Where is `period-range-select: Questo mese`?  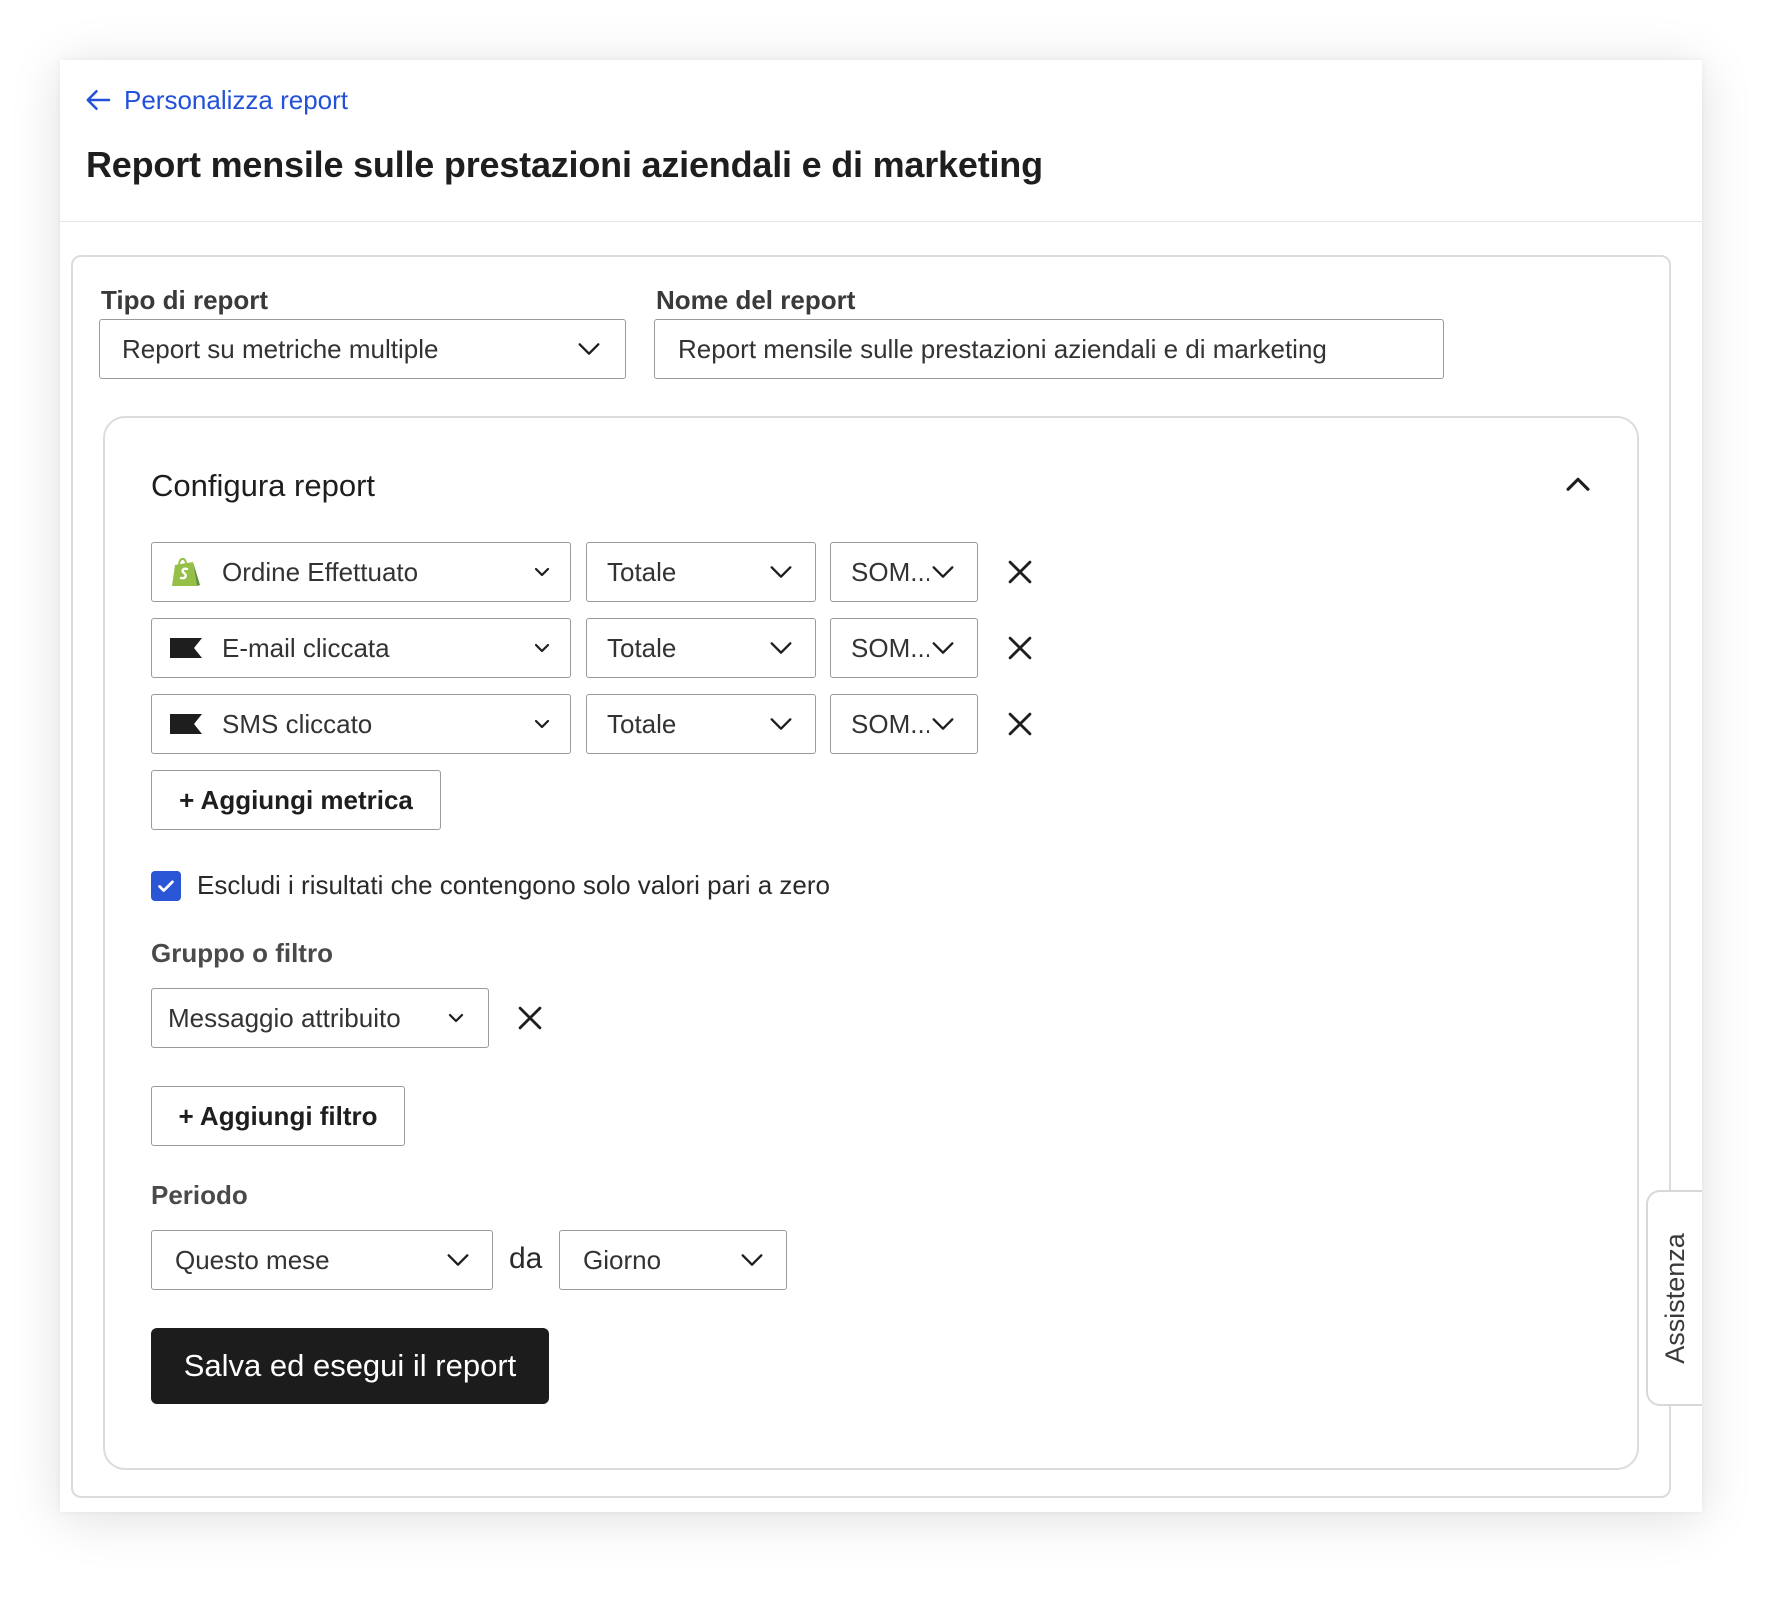 period-range-select: Questo mese is located at coordinates (322, 1260).